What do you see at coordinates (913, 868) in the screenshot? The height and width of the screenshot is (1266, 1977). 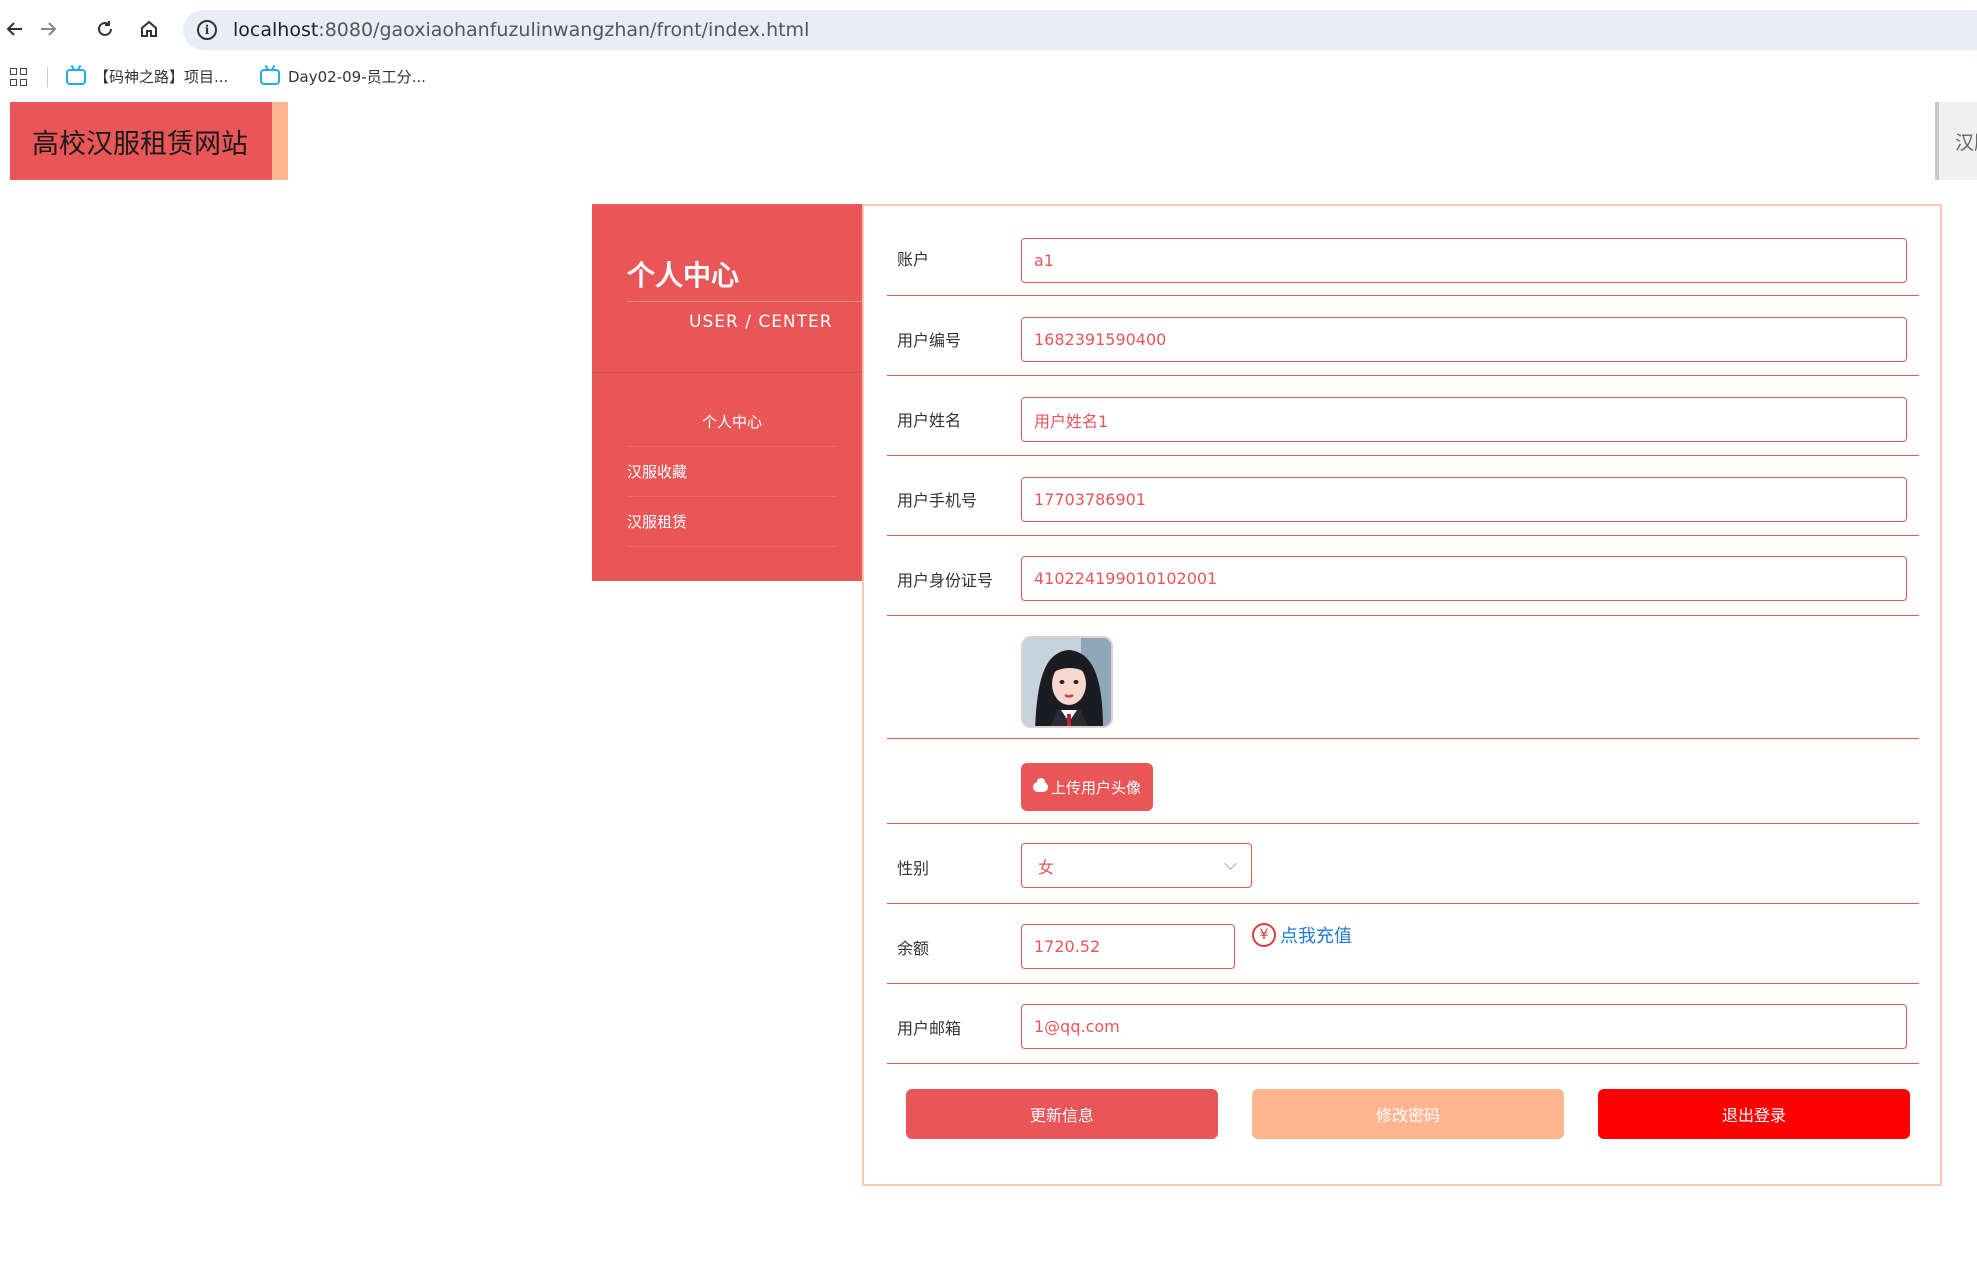 I see `gender-label: 性别` at bounding box center [913, 868].